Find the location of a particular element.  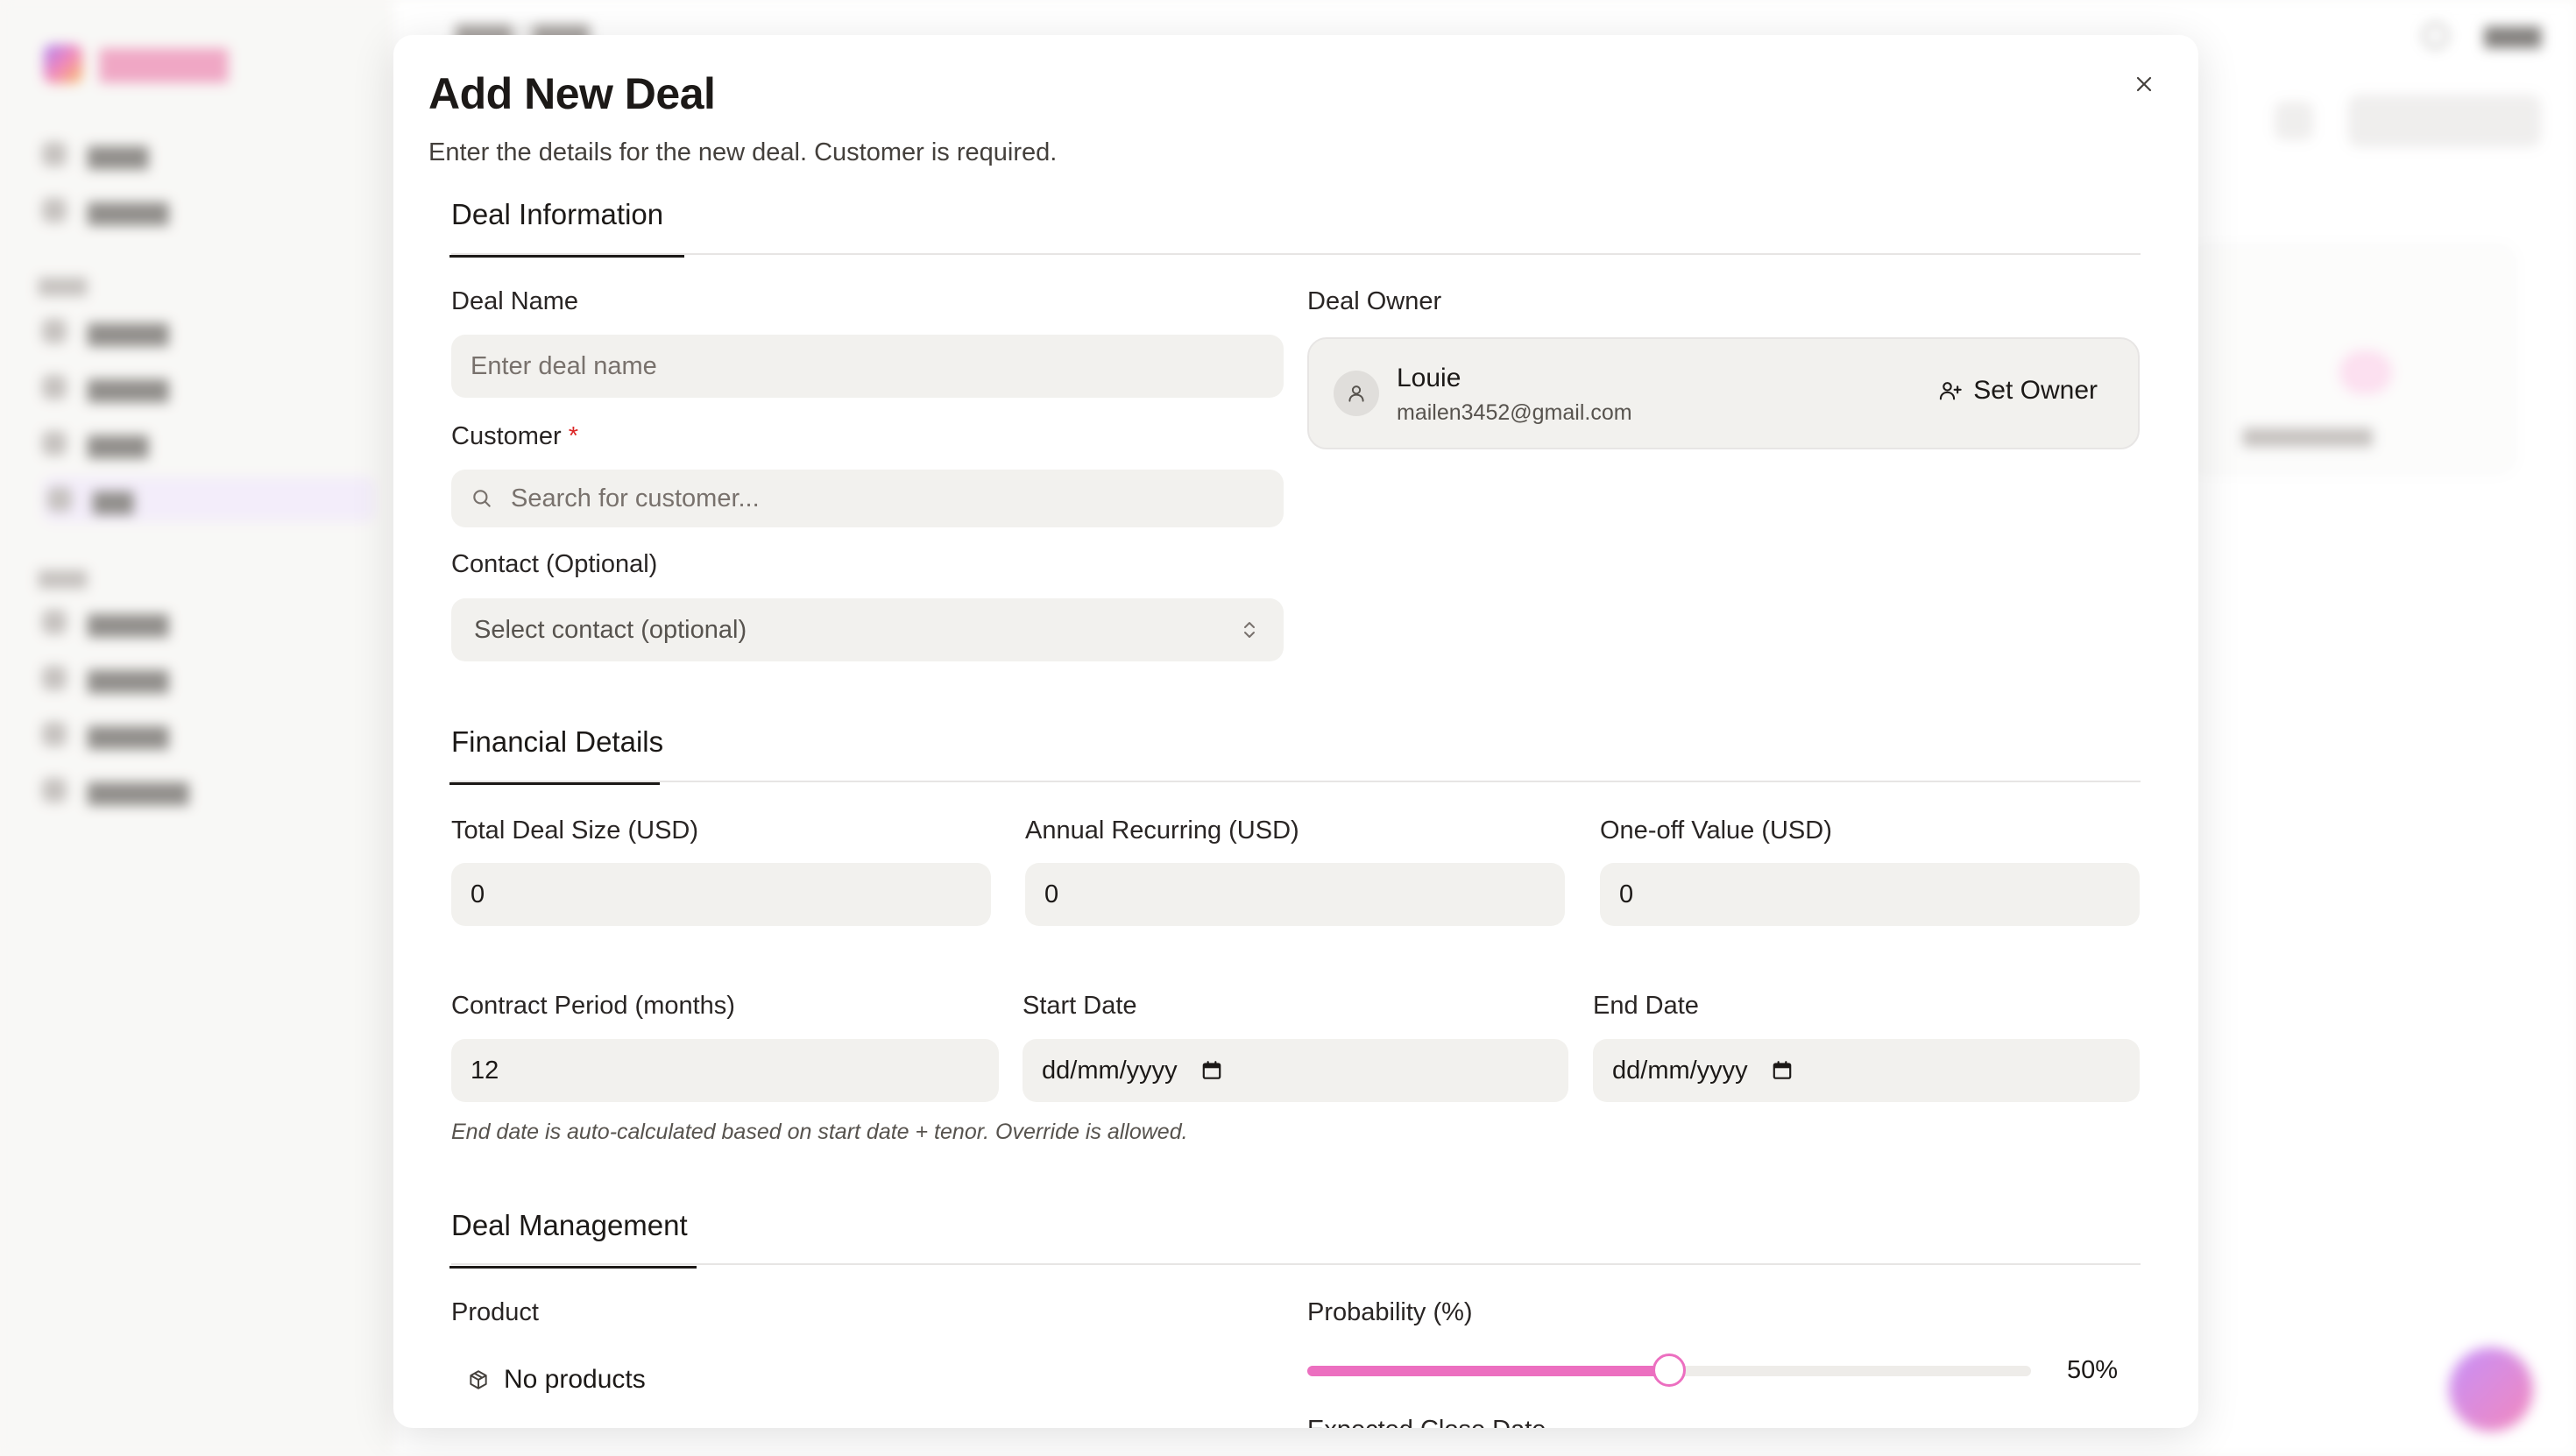

start-date-input: dd/mm/yyyy is located at coordinates (1295, 1070).